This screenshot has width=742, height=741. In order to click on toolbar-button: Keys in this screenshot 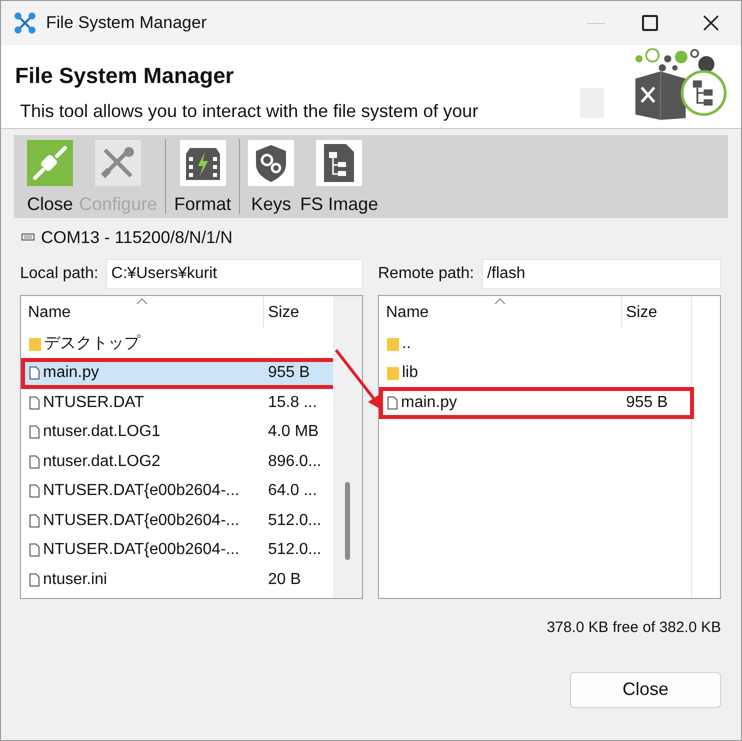, I will do `click(271, 176)`.